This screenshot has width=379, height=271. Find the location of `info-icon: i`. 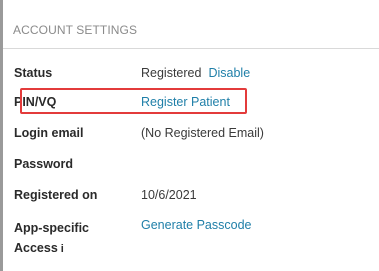

info-icon: i is located at coordinates (62, 249).